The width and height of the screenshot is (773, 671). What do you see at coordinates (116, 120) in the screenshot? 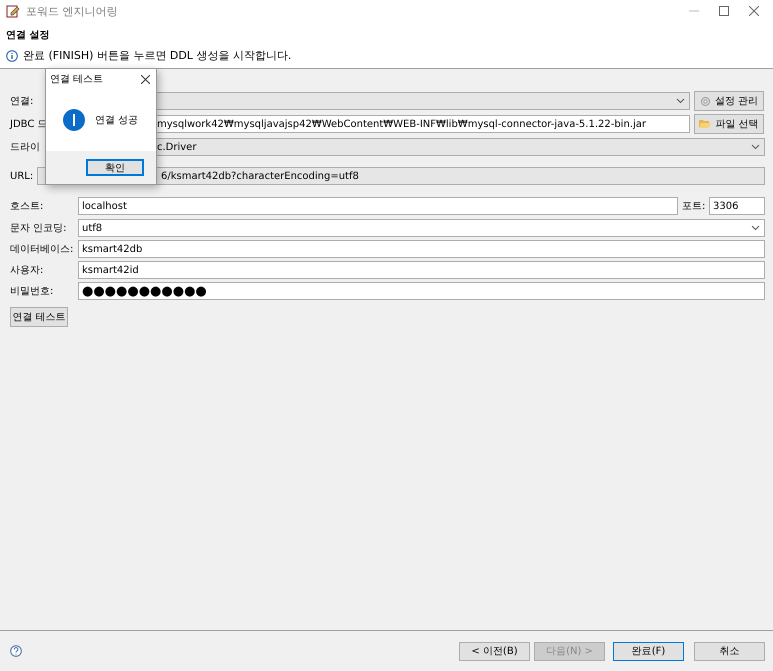
I see `dialog-message: 연결 성공` at bounding box center [116, 120].